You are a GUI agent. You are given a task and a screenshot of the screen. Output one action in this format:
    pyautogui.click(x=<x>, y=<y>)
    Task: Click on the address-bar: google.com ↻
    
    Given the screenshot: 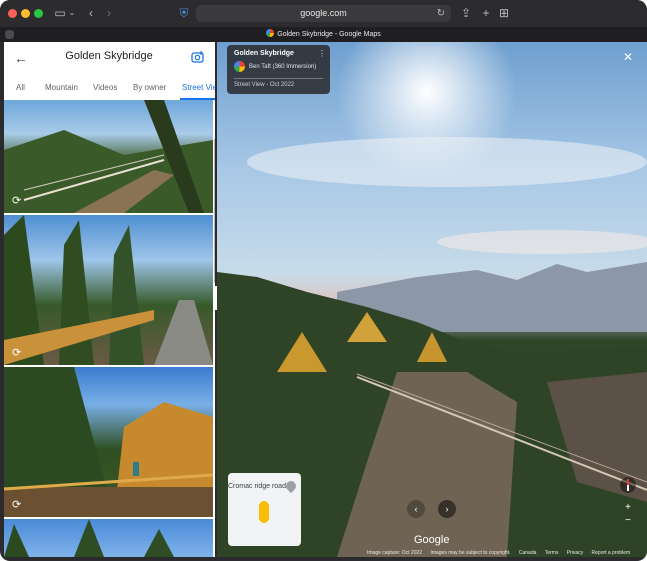 What is the action you would take?
    pyautogui.click(x=323, y=13)
    